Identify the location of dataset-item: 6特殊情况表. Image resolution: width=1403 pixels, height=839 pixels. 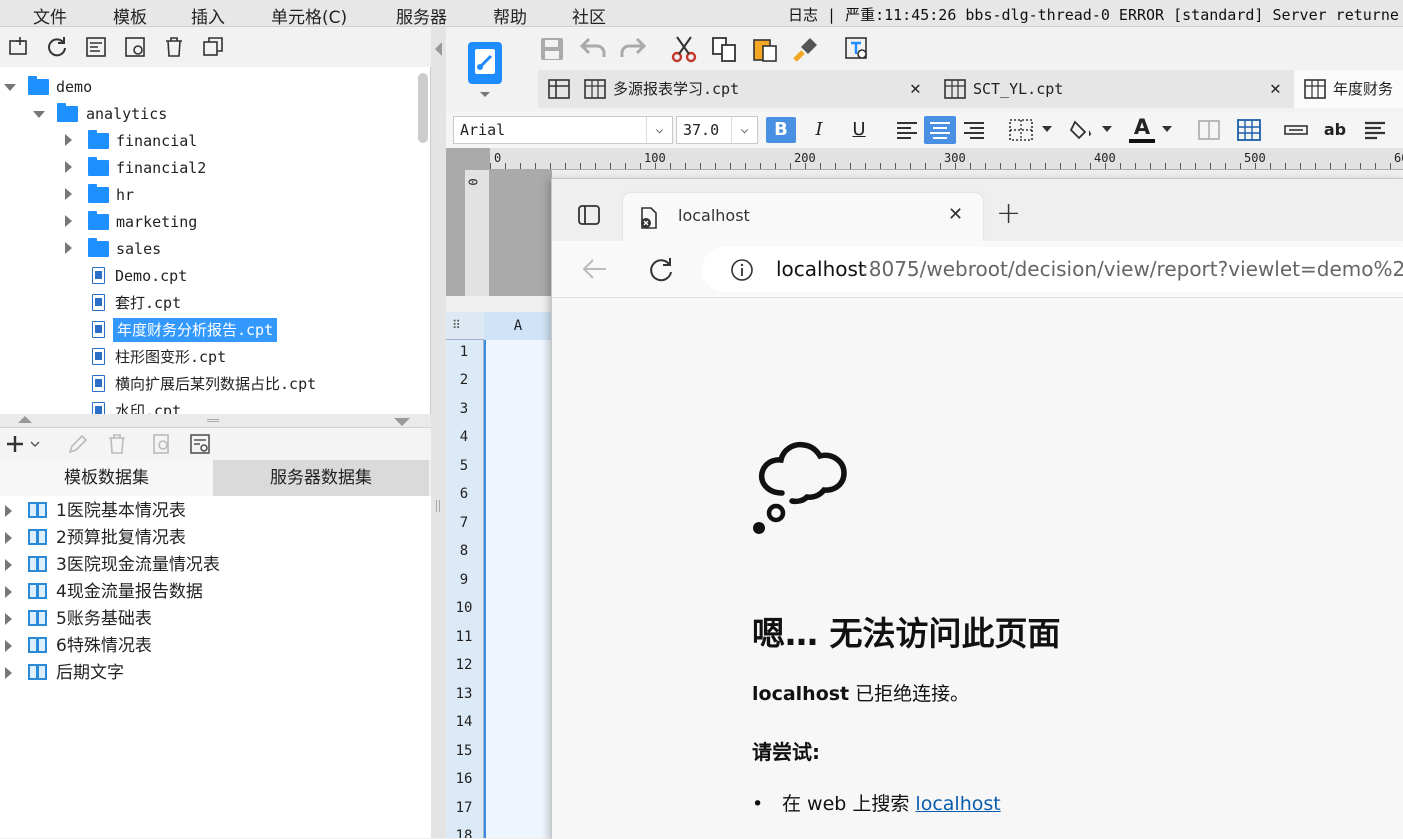
(104, 646).